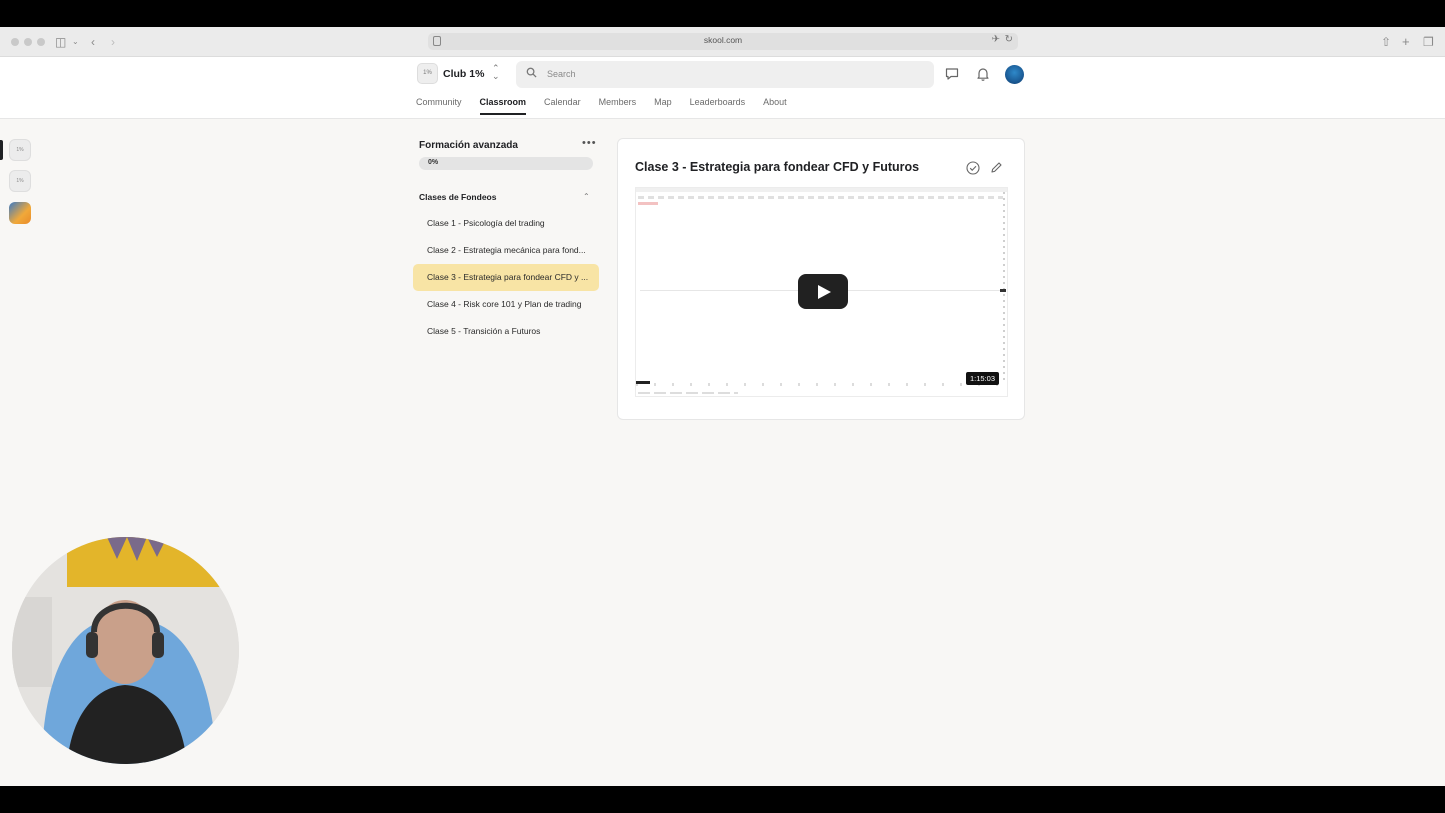  I want to click on address-bar: skool.com ✈ ↻, so click(723, 41).